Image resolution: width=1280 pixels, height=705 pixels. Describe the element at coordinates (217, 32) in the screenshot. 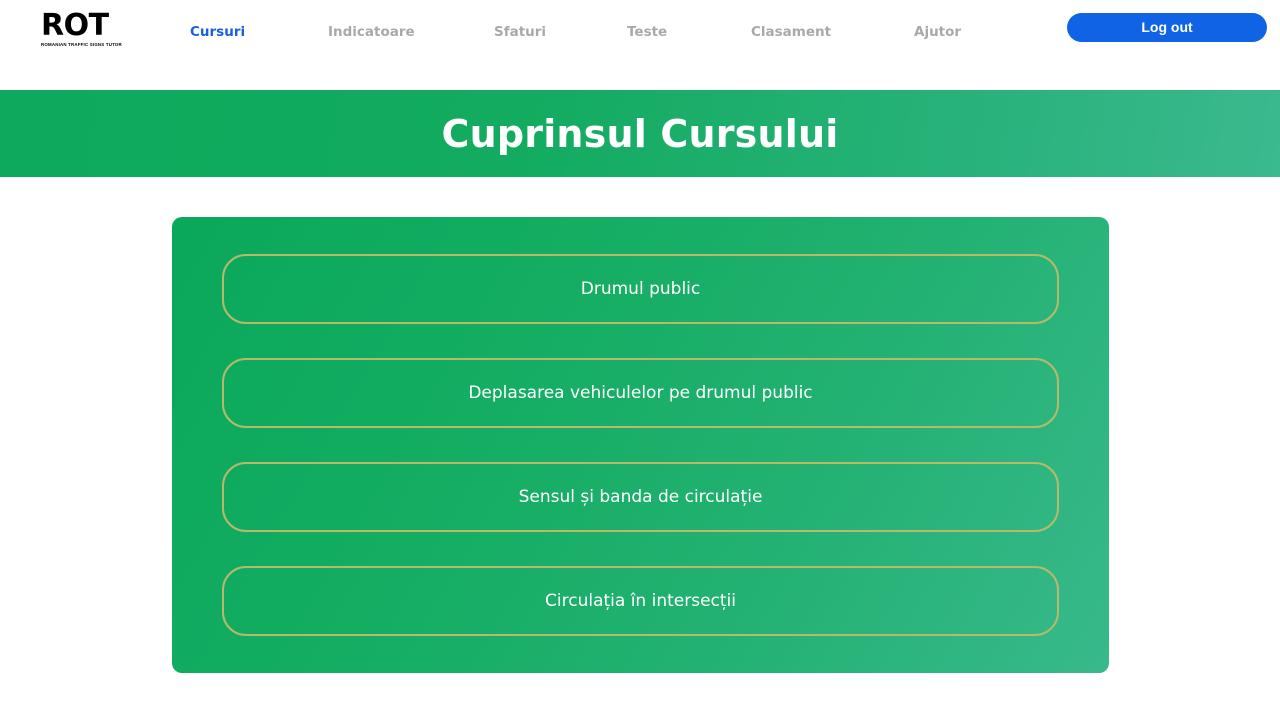

I see `nav-link-cursuri: Cursuri` at that location.